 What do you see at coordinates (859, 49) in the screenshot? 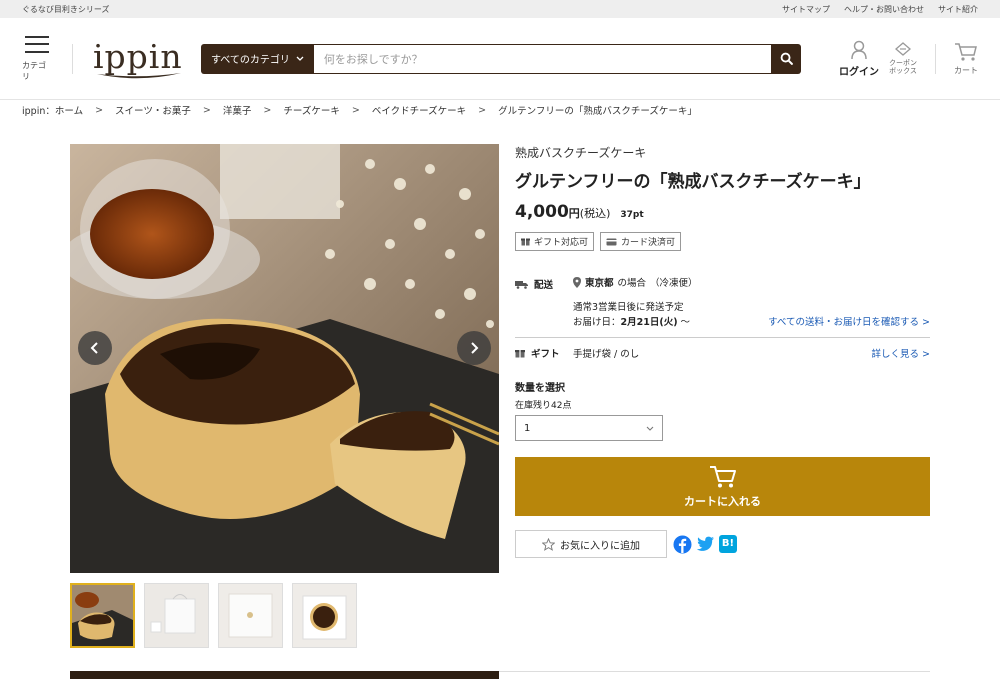
I see `user-icon` at bounding box center [859, 49].